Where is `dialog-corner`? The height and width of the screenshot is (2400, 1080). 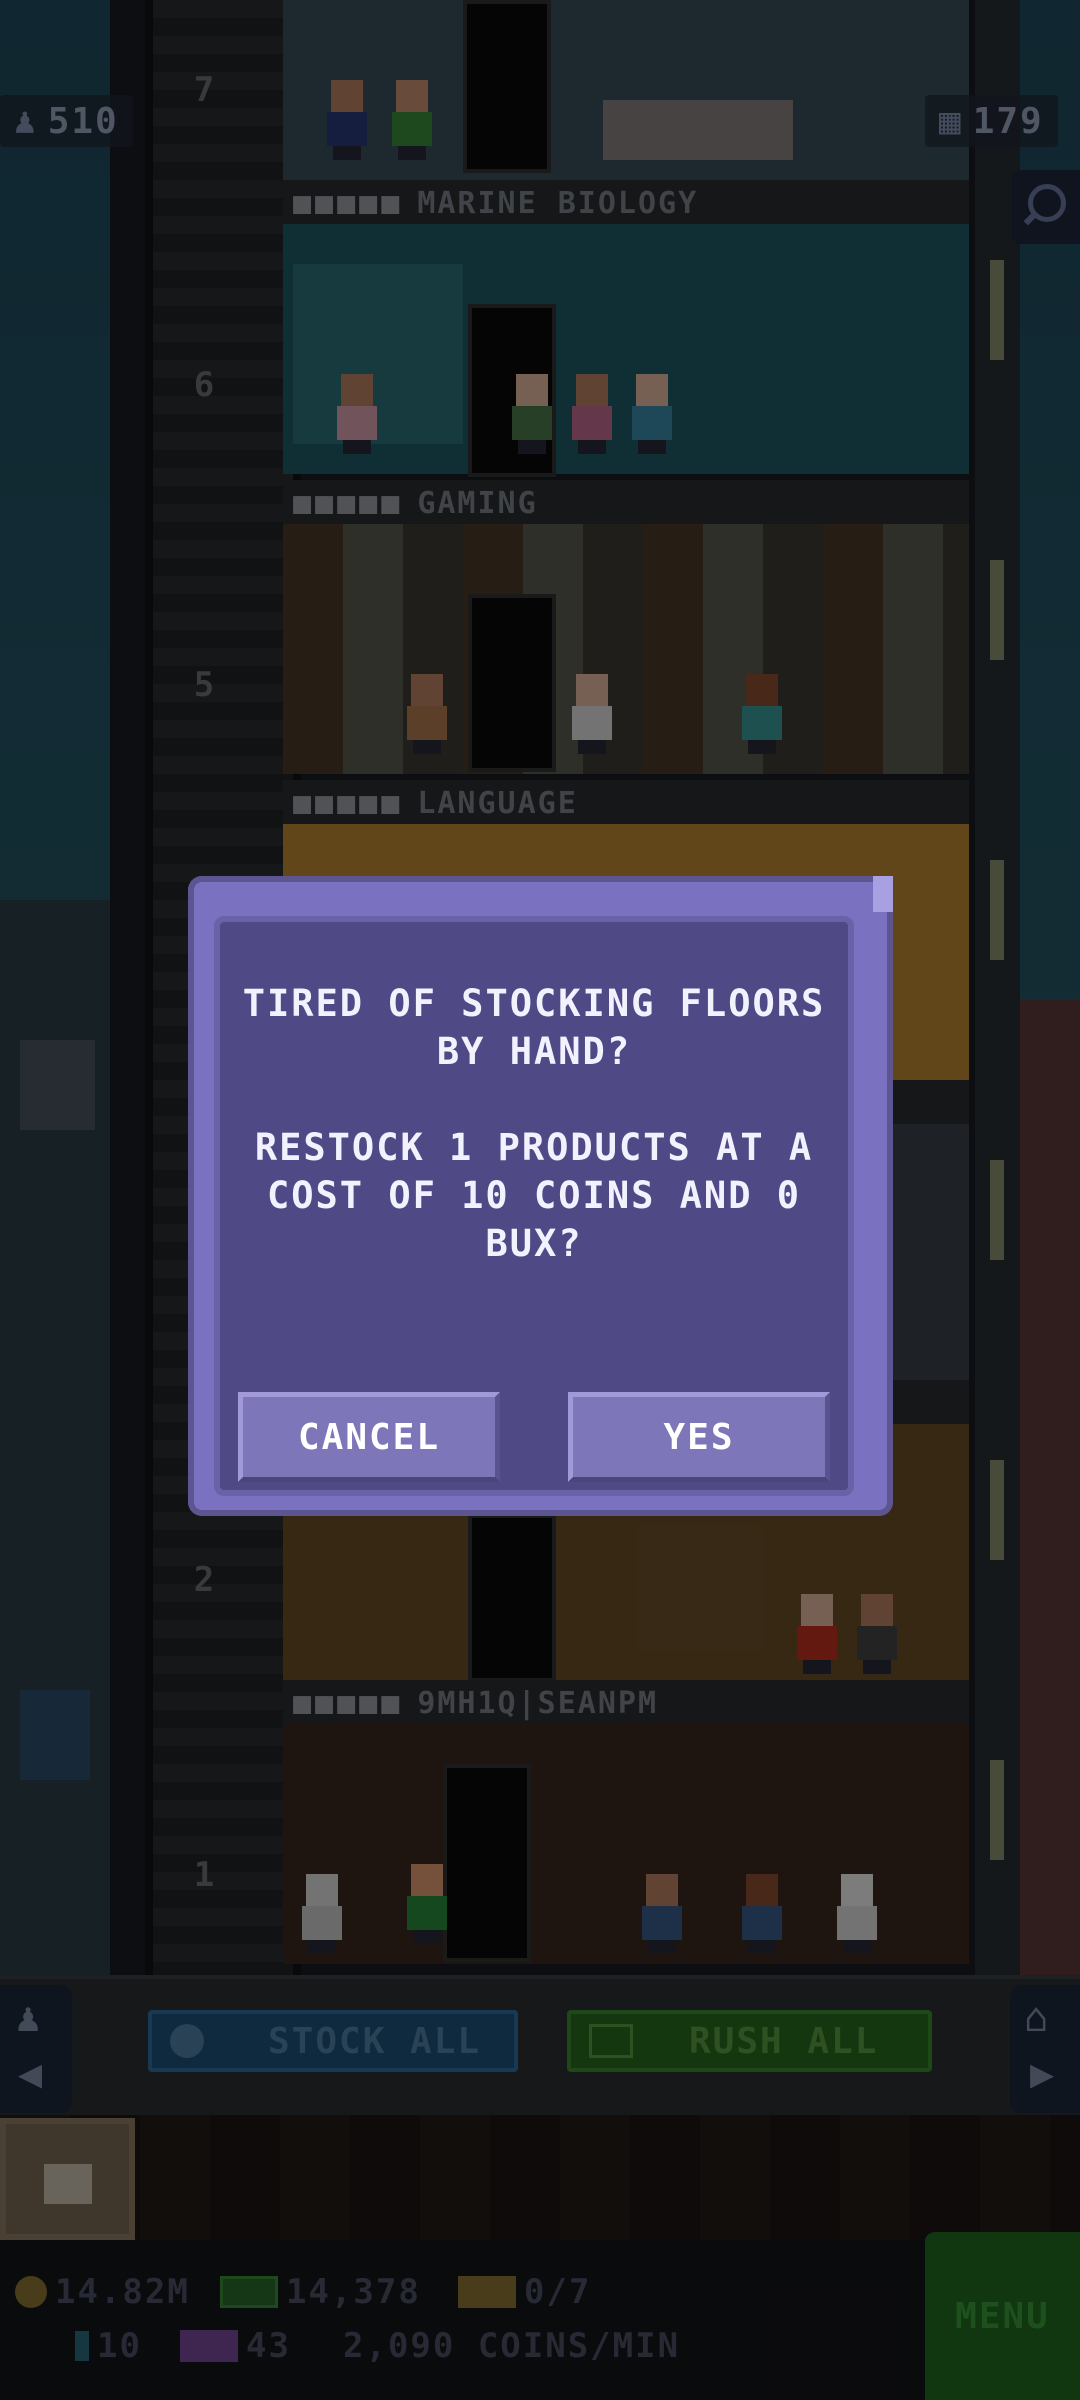
dialog-corner is located at coordinates (883, 894).